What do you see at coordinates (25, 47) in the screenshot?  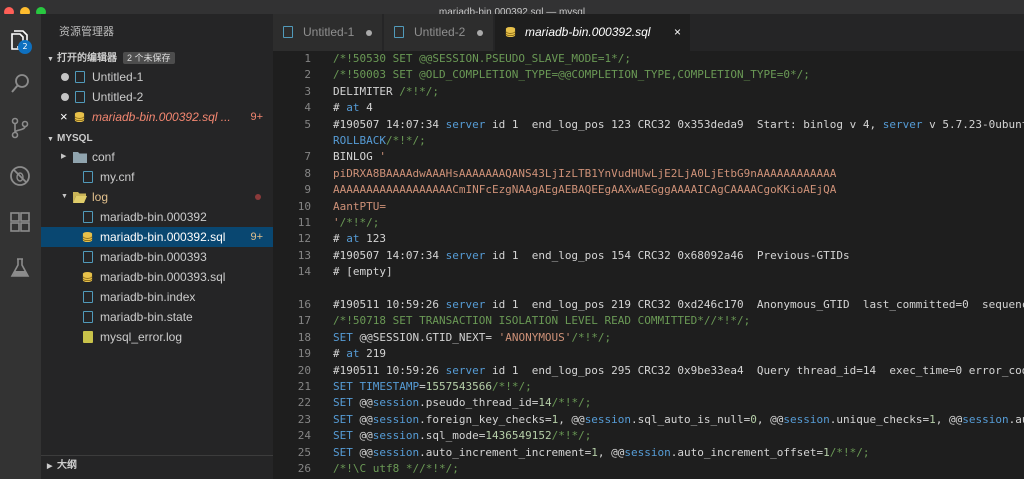 I see `explorer-badge: 2` at bounding box center [25, 47].